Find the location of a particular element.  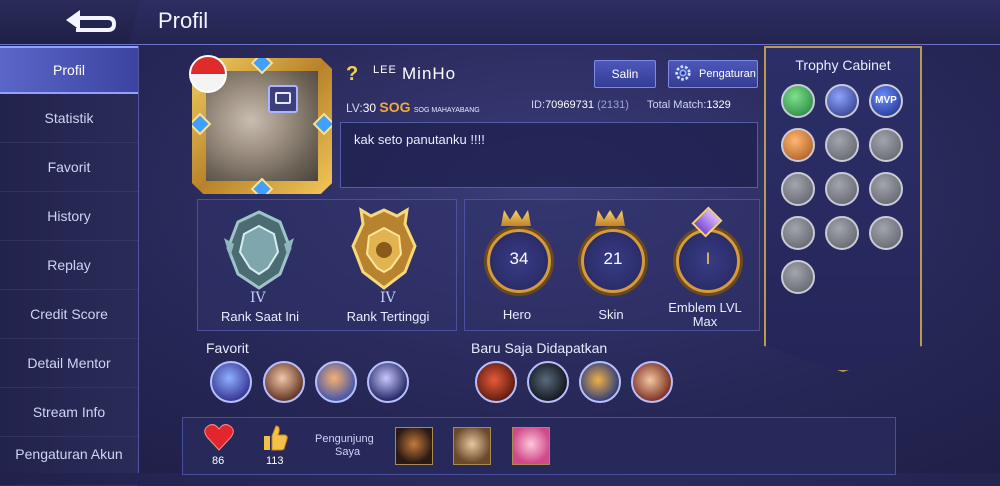

gear-icon is located at coordinates (683, 73).